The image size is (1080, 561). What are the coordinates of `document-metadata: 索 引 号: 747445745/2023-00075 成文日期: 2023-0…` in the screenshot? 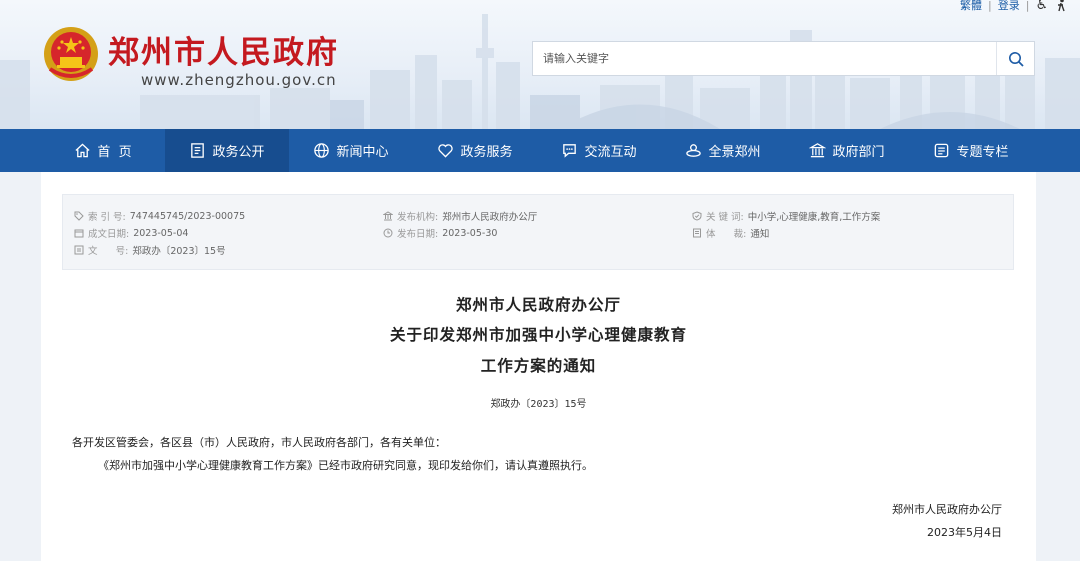 It's located at (538, 232).